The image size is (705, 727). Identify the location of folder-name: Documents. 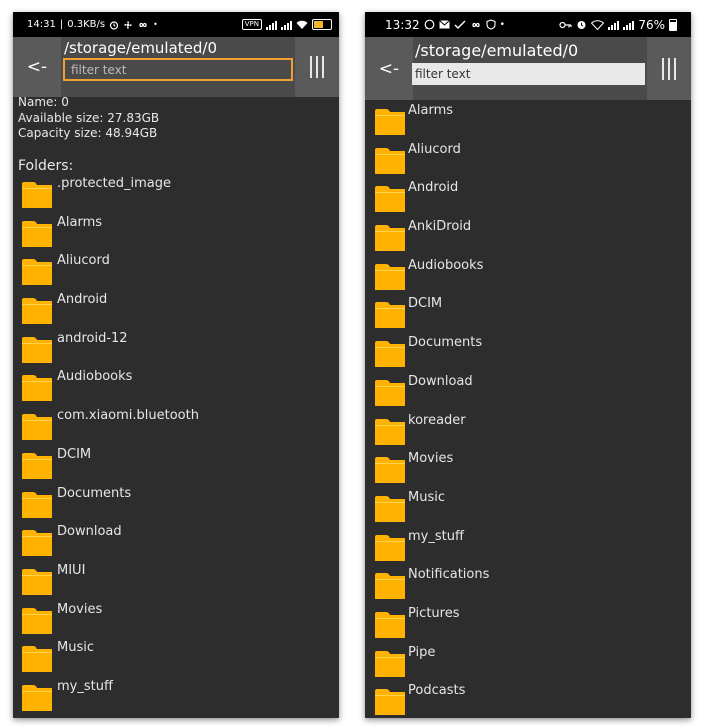
(445, 343).